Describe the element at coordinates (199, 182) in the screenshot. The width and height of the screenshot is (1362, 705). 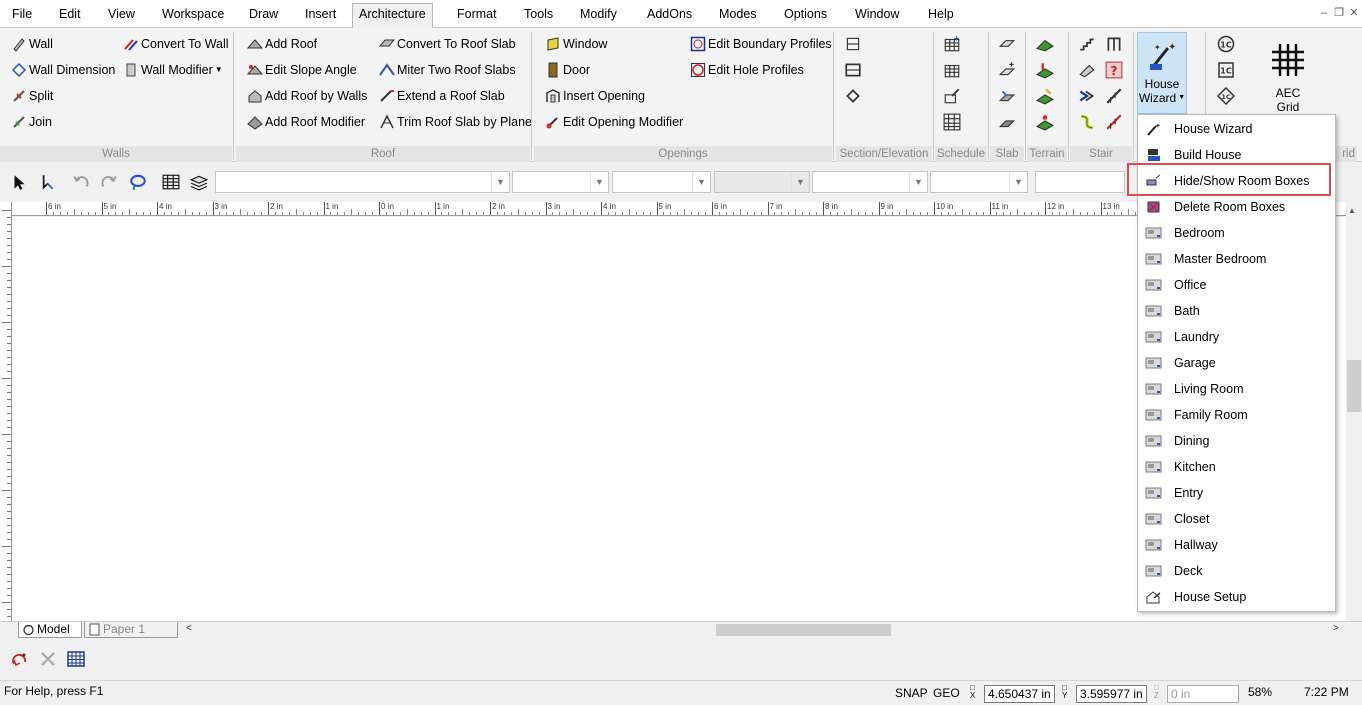
I see `layers-icon` at that location.